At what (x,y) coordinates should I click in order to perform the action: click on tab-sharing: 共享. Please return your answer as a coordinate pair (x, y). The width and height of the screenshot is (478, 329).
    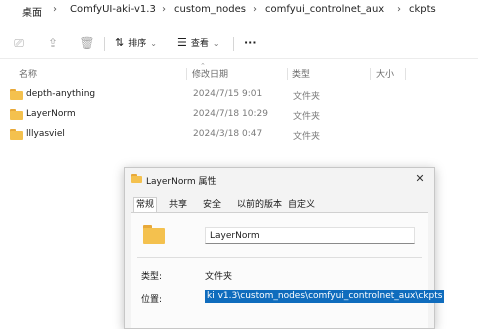
    Looking at the image, I should click on (178, 205).